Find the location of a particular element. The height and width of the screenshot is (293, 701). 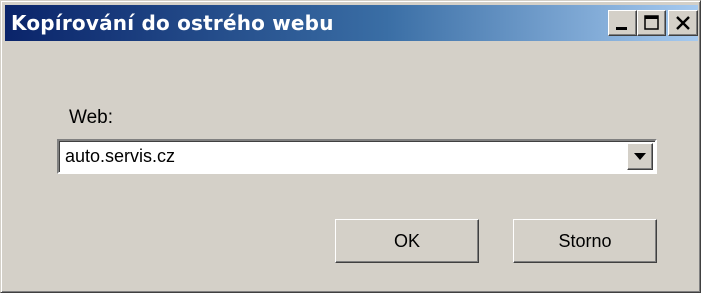

cancel-button: Storno is located at coordinates (585, 241).